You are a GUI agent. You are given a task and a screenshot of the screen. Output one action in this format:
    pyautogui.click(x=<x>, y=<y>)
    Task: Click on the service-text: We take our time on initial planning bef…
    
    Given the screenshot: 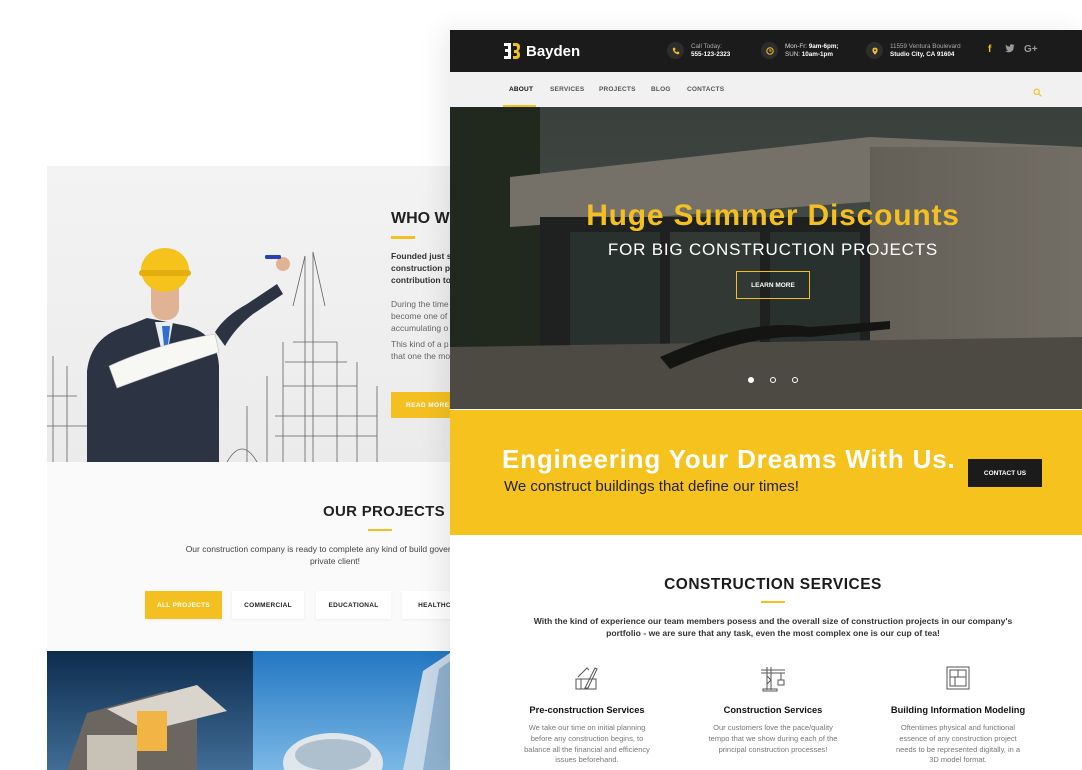 What is the action you would take?
    pyautogui.click(x=587, y=744)
    